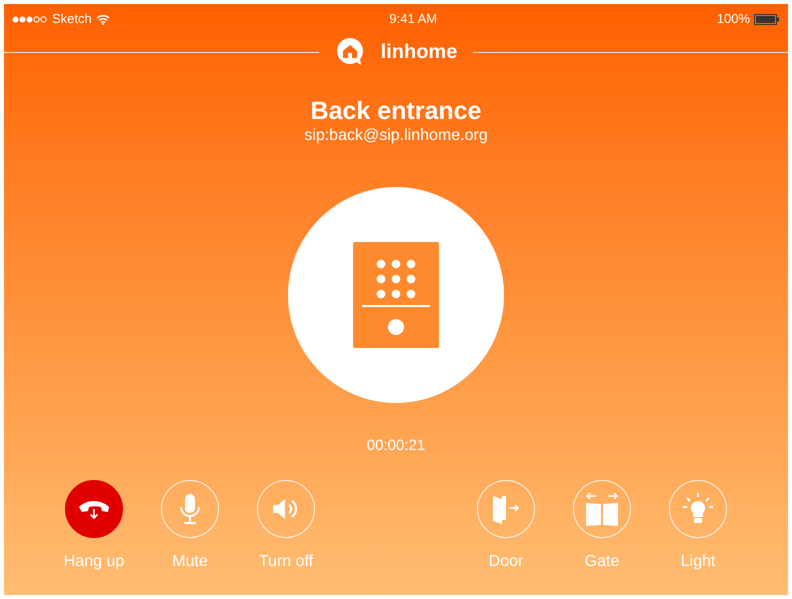 This screenshot has width=792, height=599. What do you see at coordinates (72, 19) in the screenshot?
I see `carrier-name: Sketch` at bounding box center [72, 19].